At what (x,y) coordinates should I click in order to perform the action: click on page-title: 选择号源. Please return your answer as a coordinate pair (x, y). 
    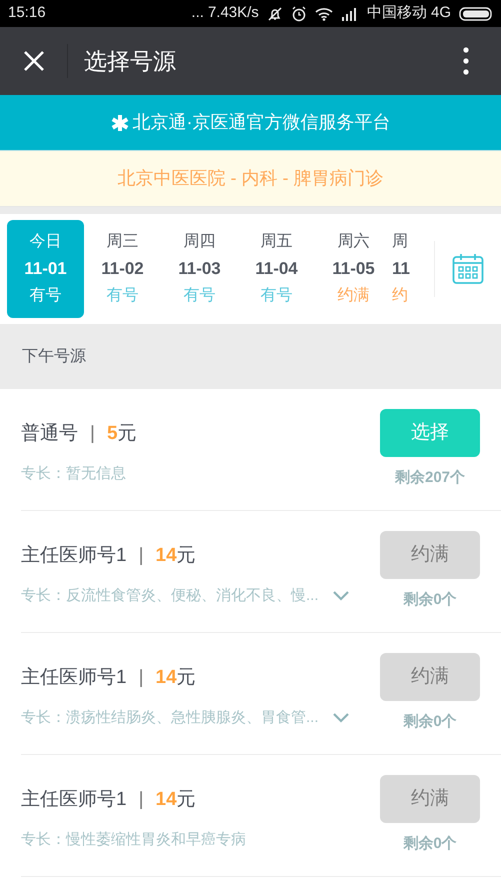
    Looking at the image, I should click on (130, 61).